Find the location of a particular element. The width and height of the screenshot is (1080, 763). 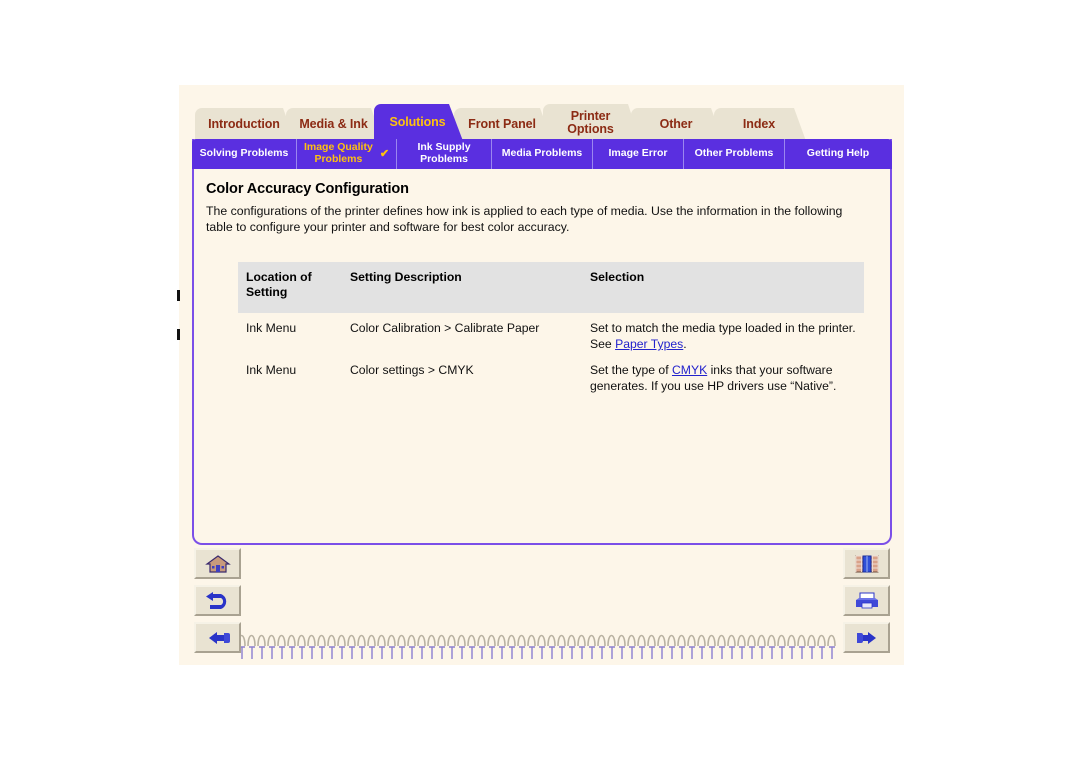

printer-icon is located at coordinates (867, 601).